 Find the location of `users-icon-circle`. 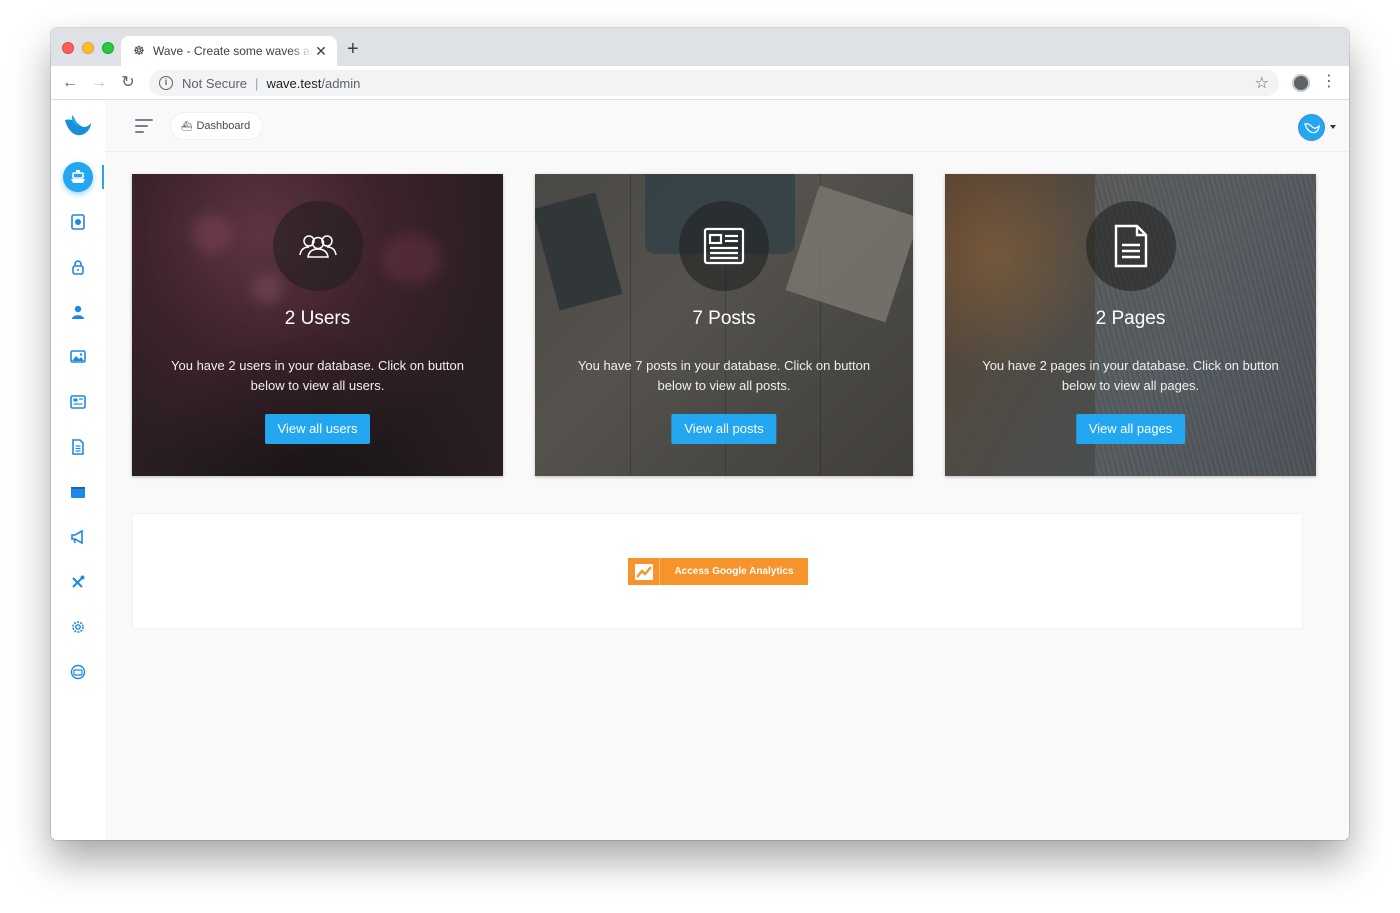

users-icon-circle is located at coordinates (317, 246).